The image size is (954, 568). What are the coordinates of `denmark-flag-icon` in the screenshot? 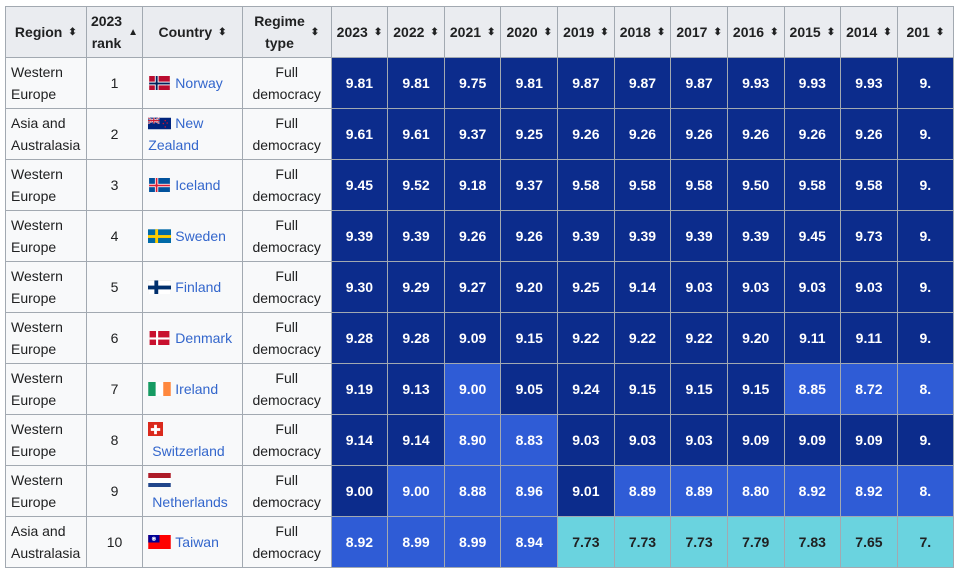 It's located at (159, 337).